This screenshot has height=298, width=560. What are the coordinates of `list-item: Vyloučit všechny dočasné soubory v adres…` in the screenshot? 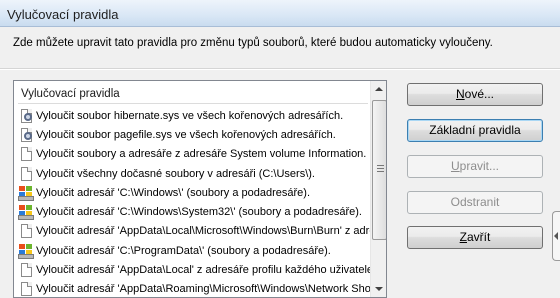 It's located at (194, 173).